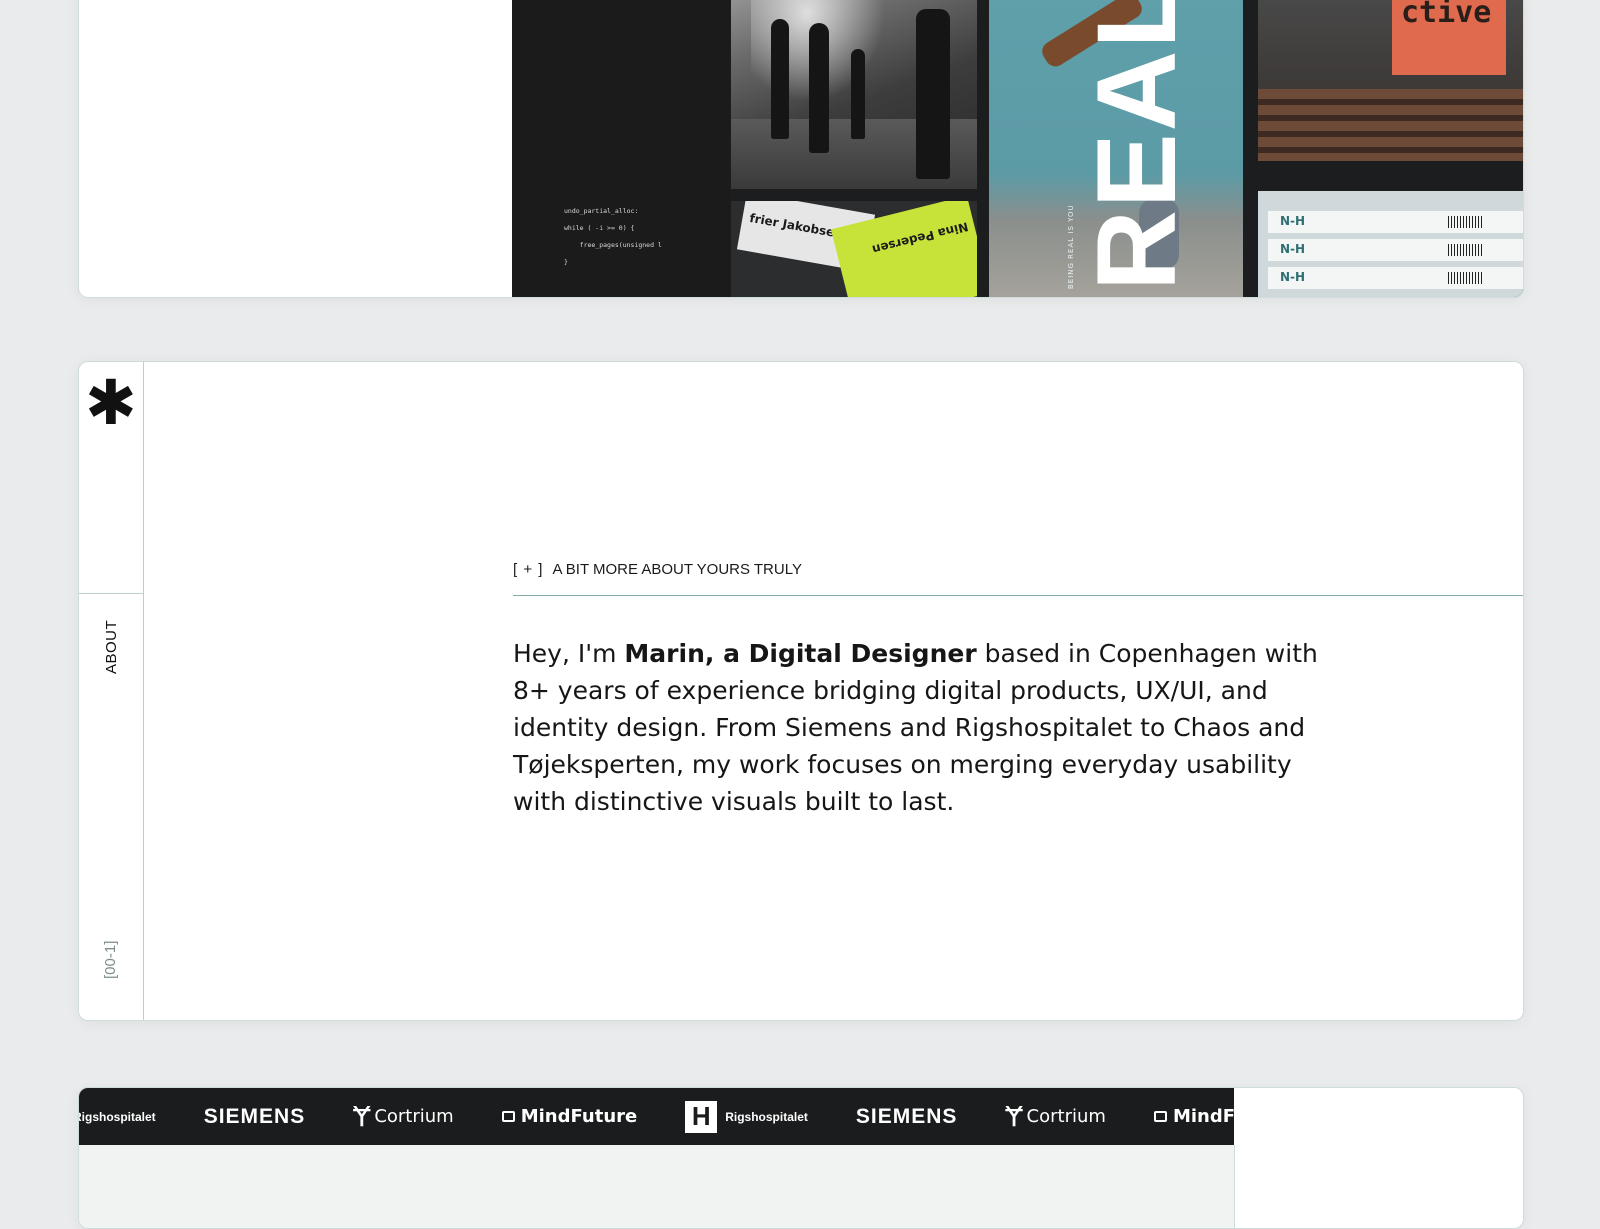 The image size is (1600, 1229). Describe the element at coordinates (111, 593) in the screenshot. I see `sidebar-divider` at that location.